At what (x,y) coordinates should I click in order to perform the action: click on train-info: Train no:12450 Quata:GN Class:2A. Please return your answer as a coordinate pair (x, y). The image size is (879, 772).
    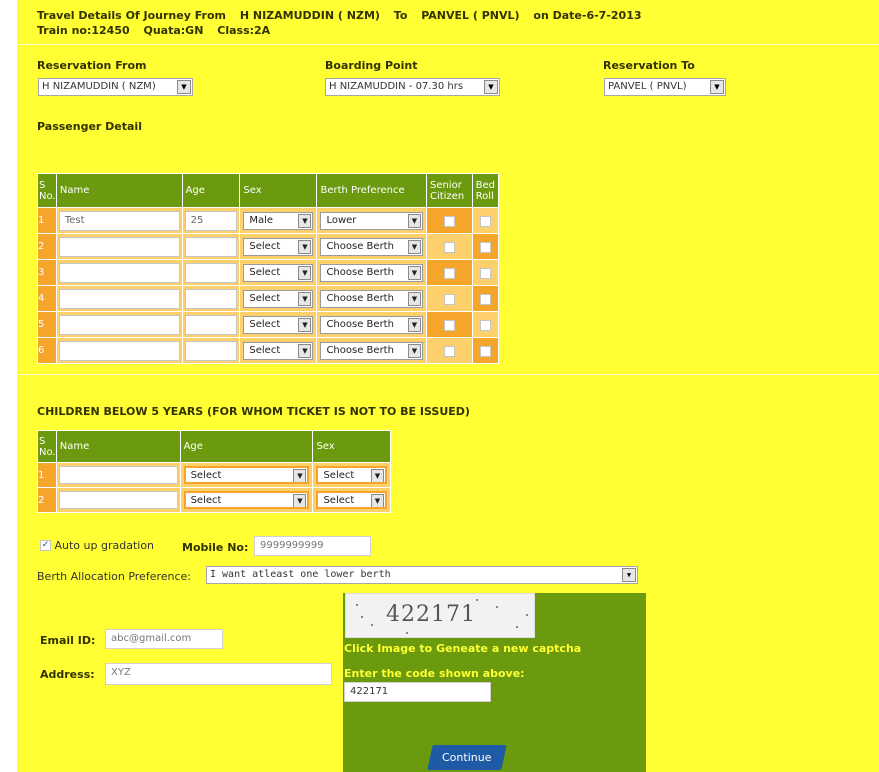
    Looking at the image, I should click on (158, 30).